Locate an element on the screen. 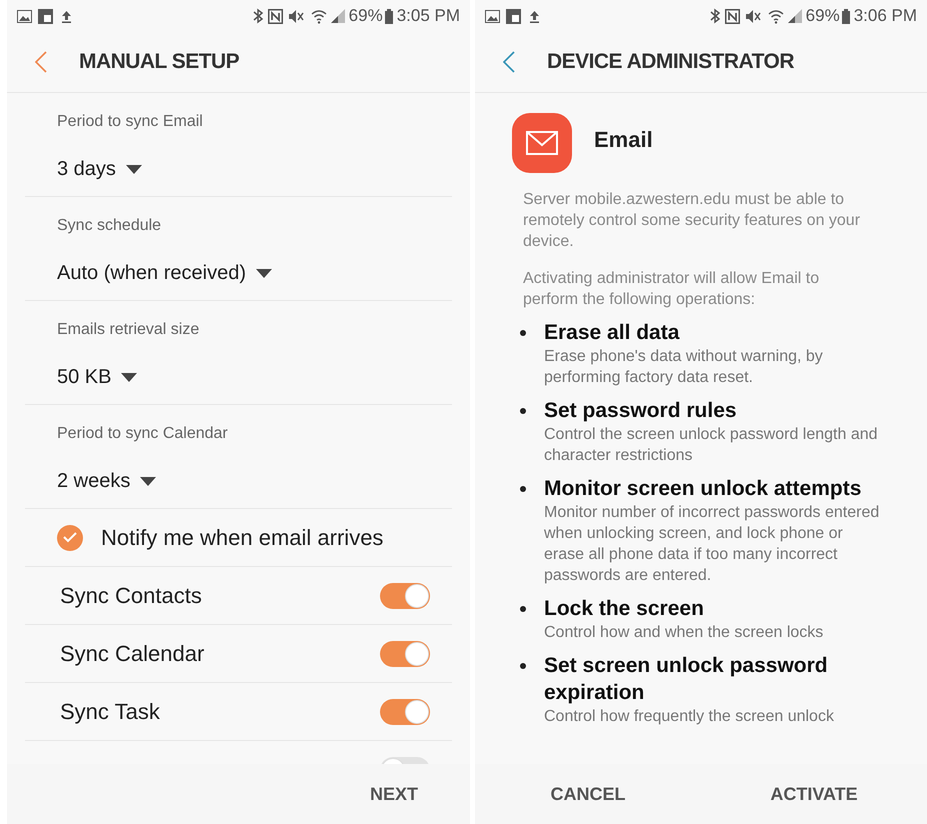 This screenshot has height=824, width=927. operation-description: Control the screen unlock password length and character restrictions is located at coordinates (711, 445).